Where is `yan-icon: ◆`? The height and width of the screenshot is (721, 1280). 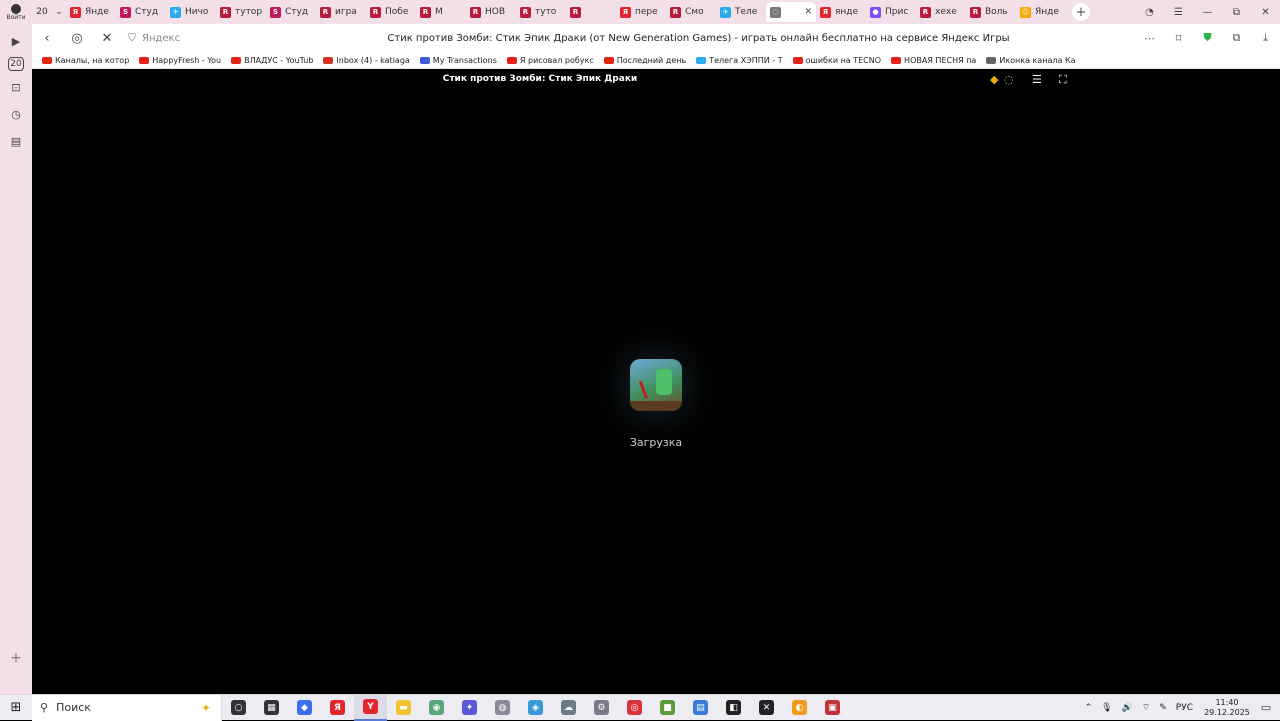
yan-icon: ◆ is located at coordinates (994, 79).